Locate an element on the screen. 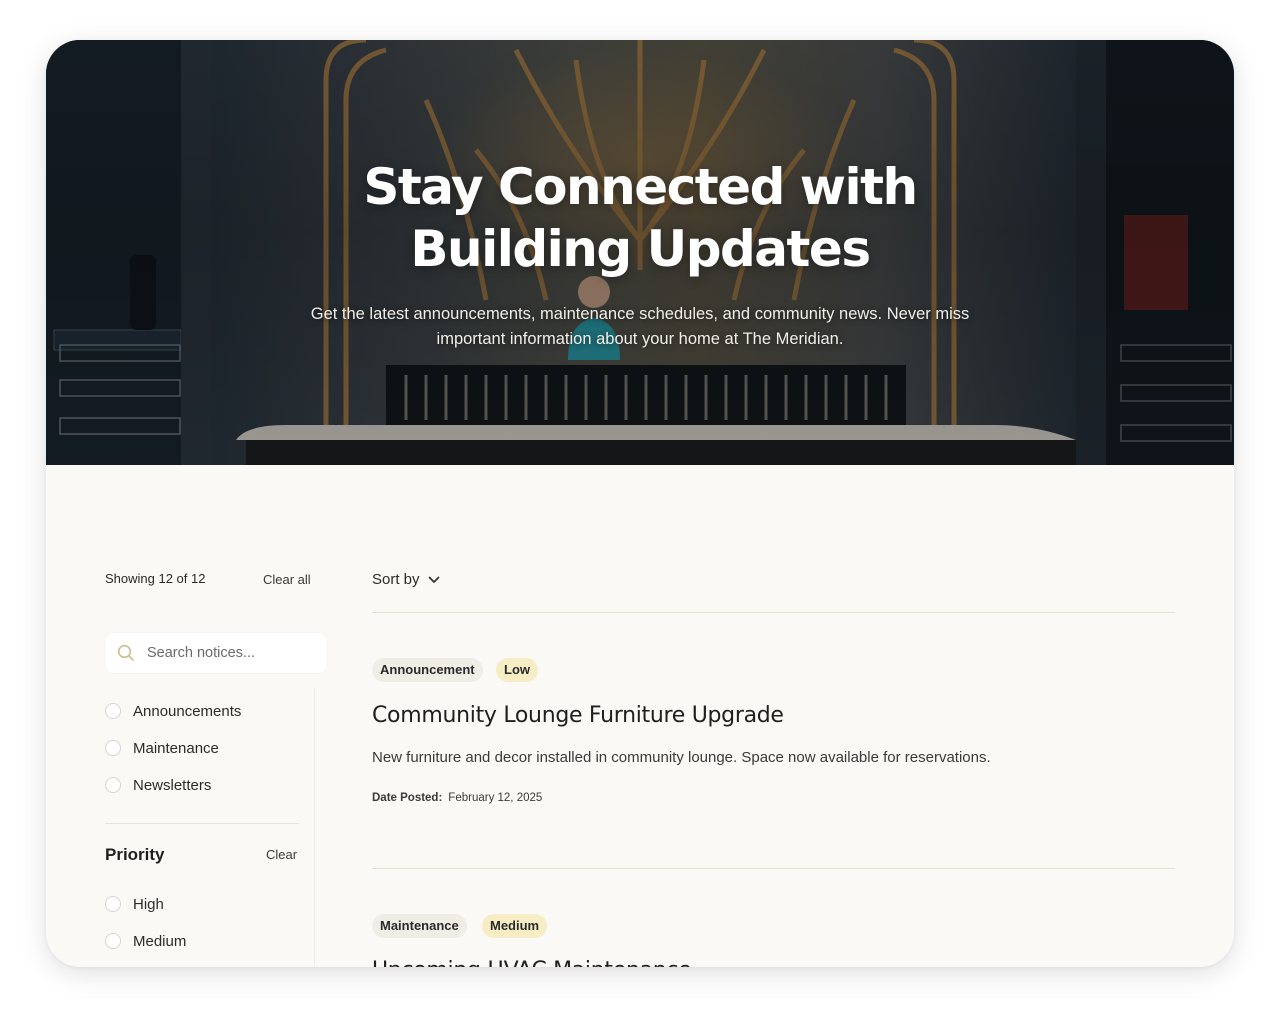  filter-newsletters: Newsletters is located at coordinates (158, 785).